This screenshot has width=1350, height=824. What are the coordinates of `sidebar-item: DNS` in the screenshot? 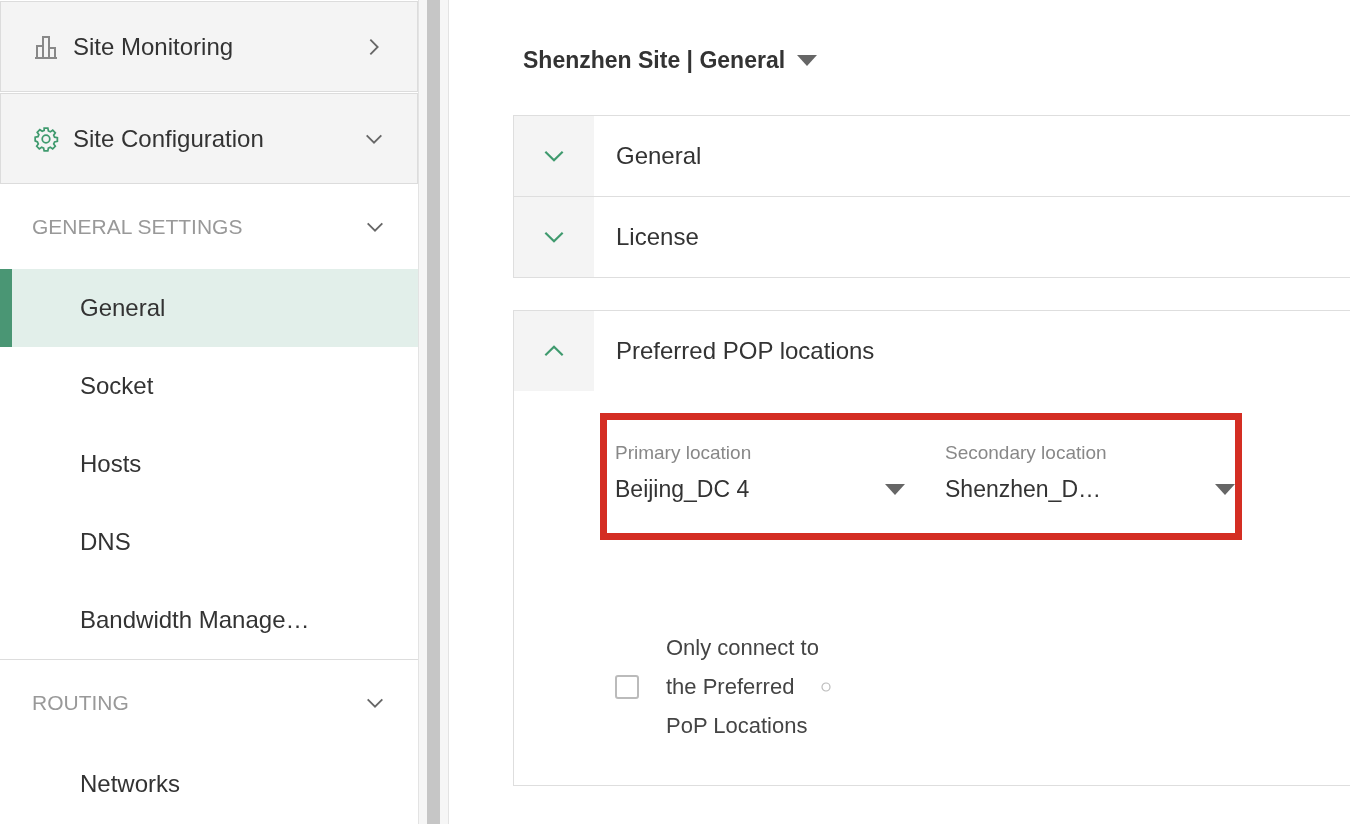 It's located at (209, 542).